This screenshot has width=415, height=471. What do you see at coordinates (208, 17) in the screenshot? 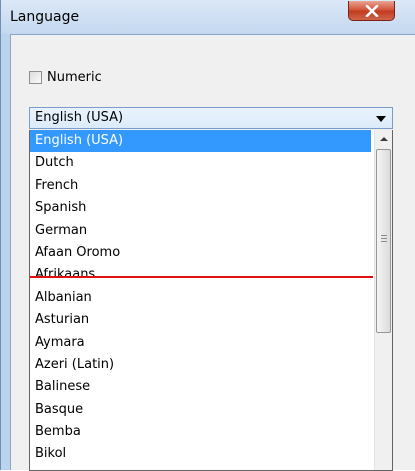
I see `title-bar: Language` at bounding box center [208, 17].